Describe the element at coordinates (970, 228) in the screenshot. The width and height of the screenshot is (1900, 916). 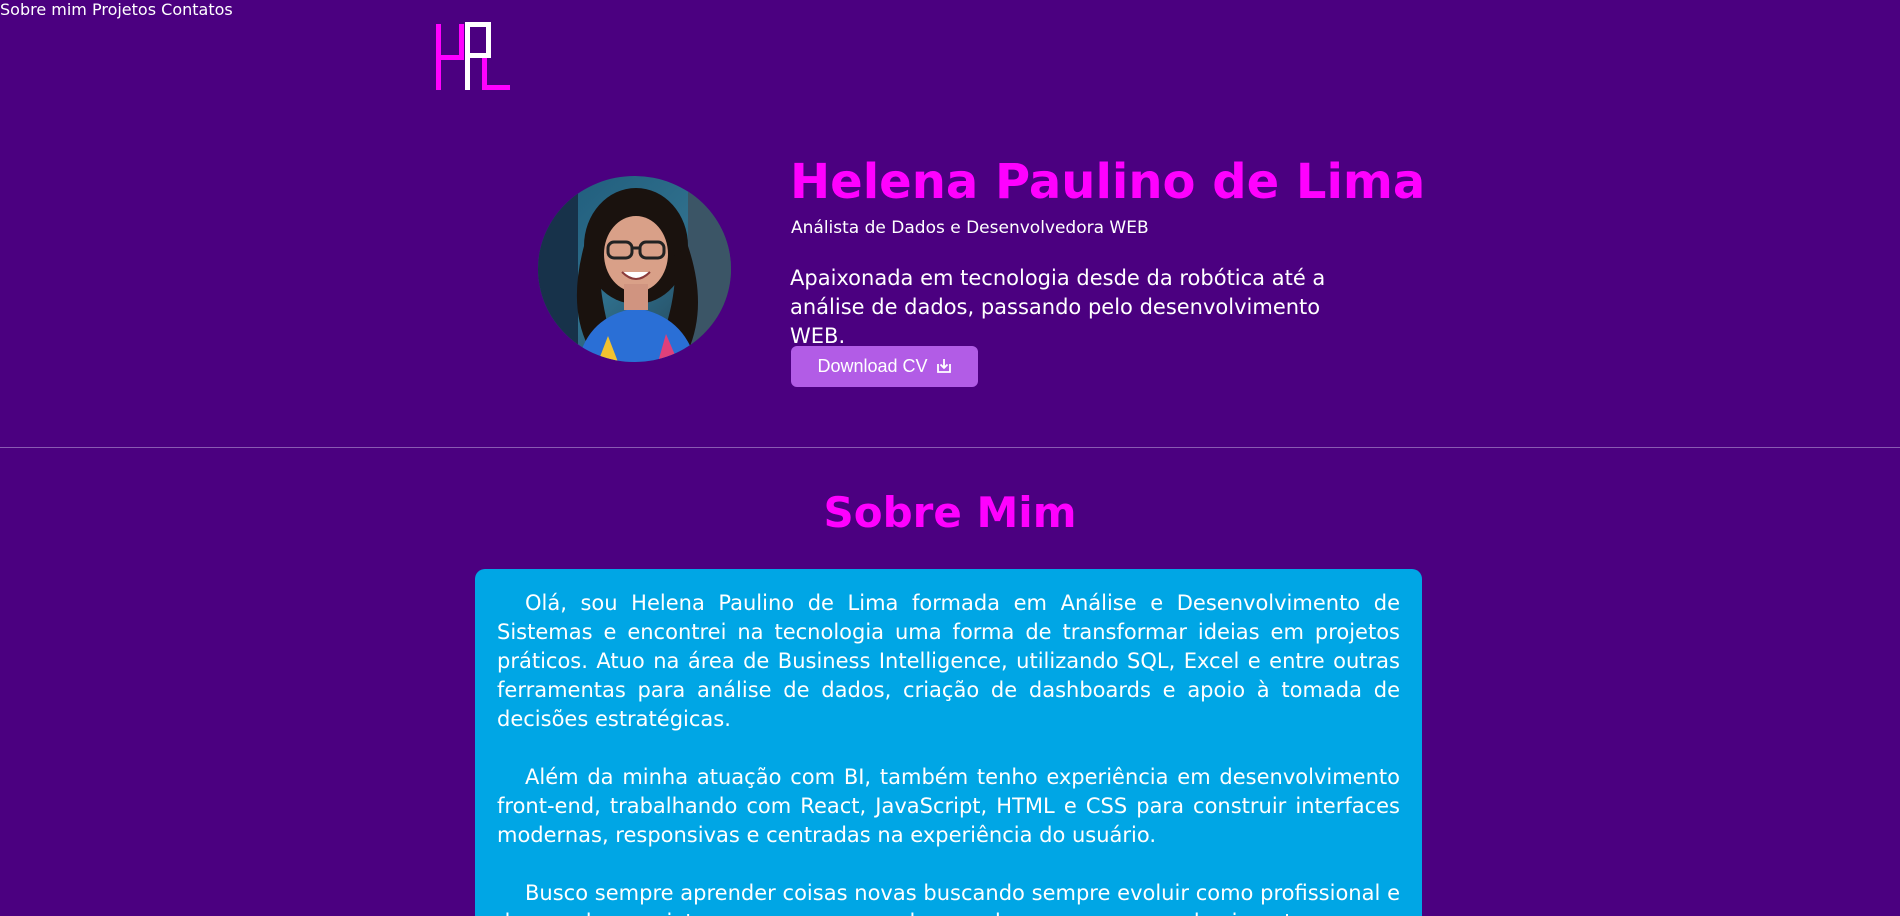
I see `hero-role: Análista de Dados e Desenvolvedora WEB` at that location.